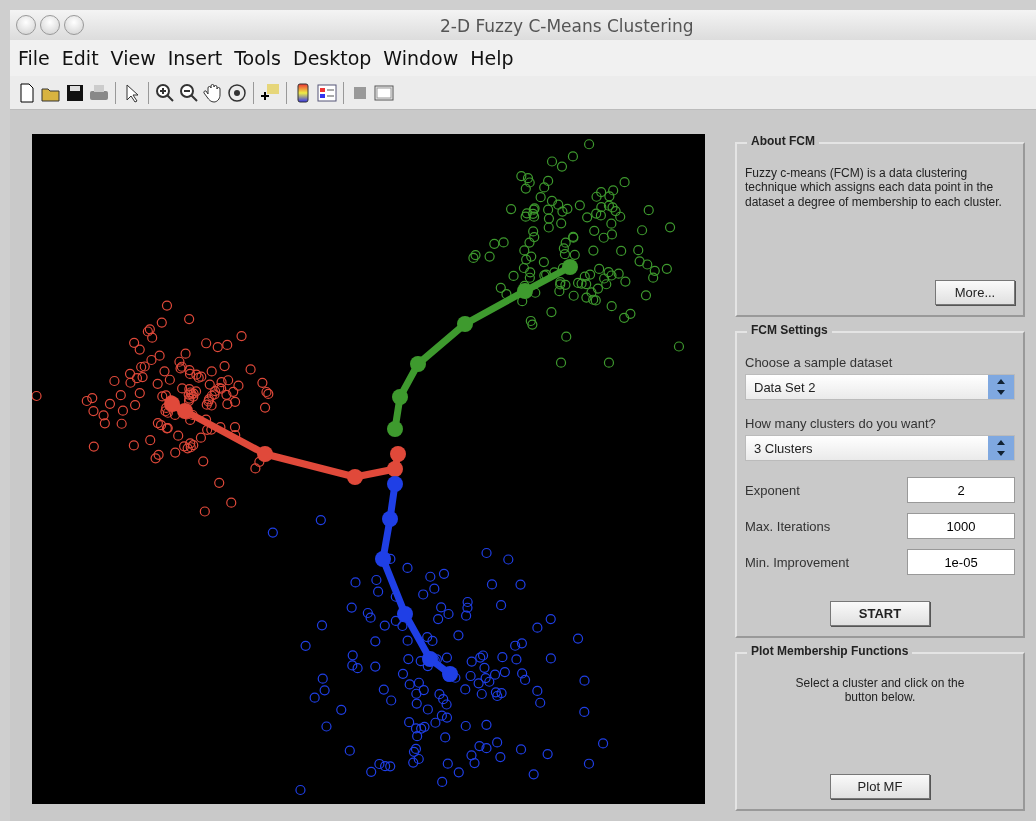  Describe the element at coordinates (841, 423) in the screenshot. I see `field-label: How many clusters do you want?` at that location.